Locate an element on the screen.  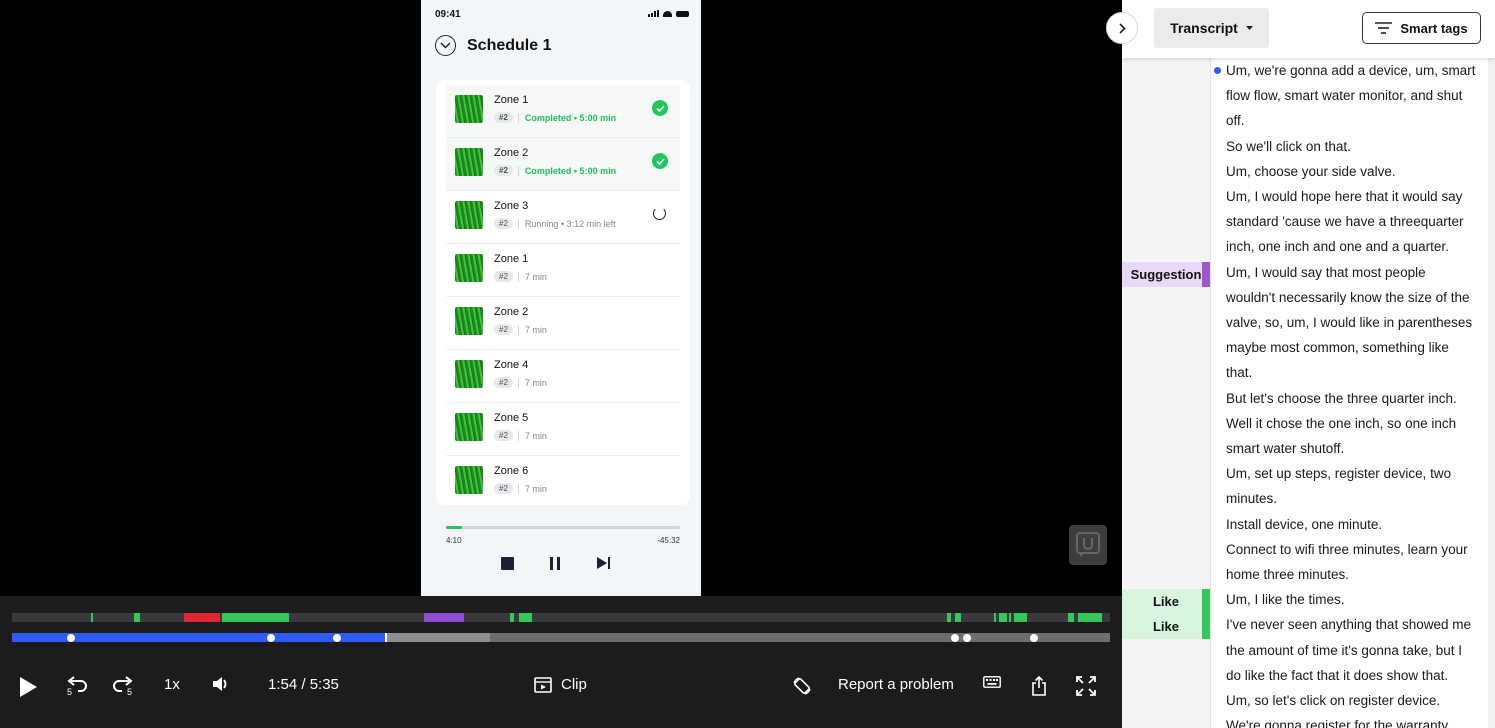
transcript-line: do like the fact that it does show that. is located at coordinates (1337, 675).